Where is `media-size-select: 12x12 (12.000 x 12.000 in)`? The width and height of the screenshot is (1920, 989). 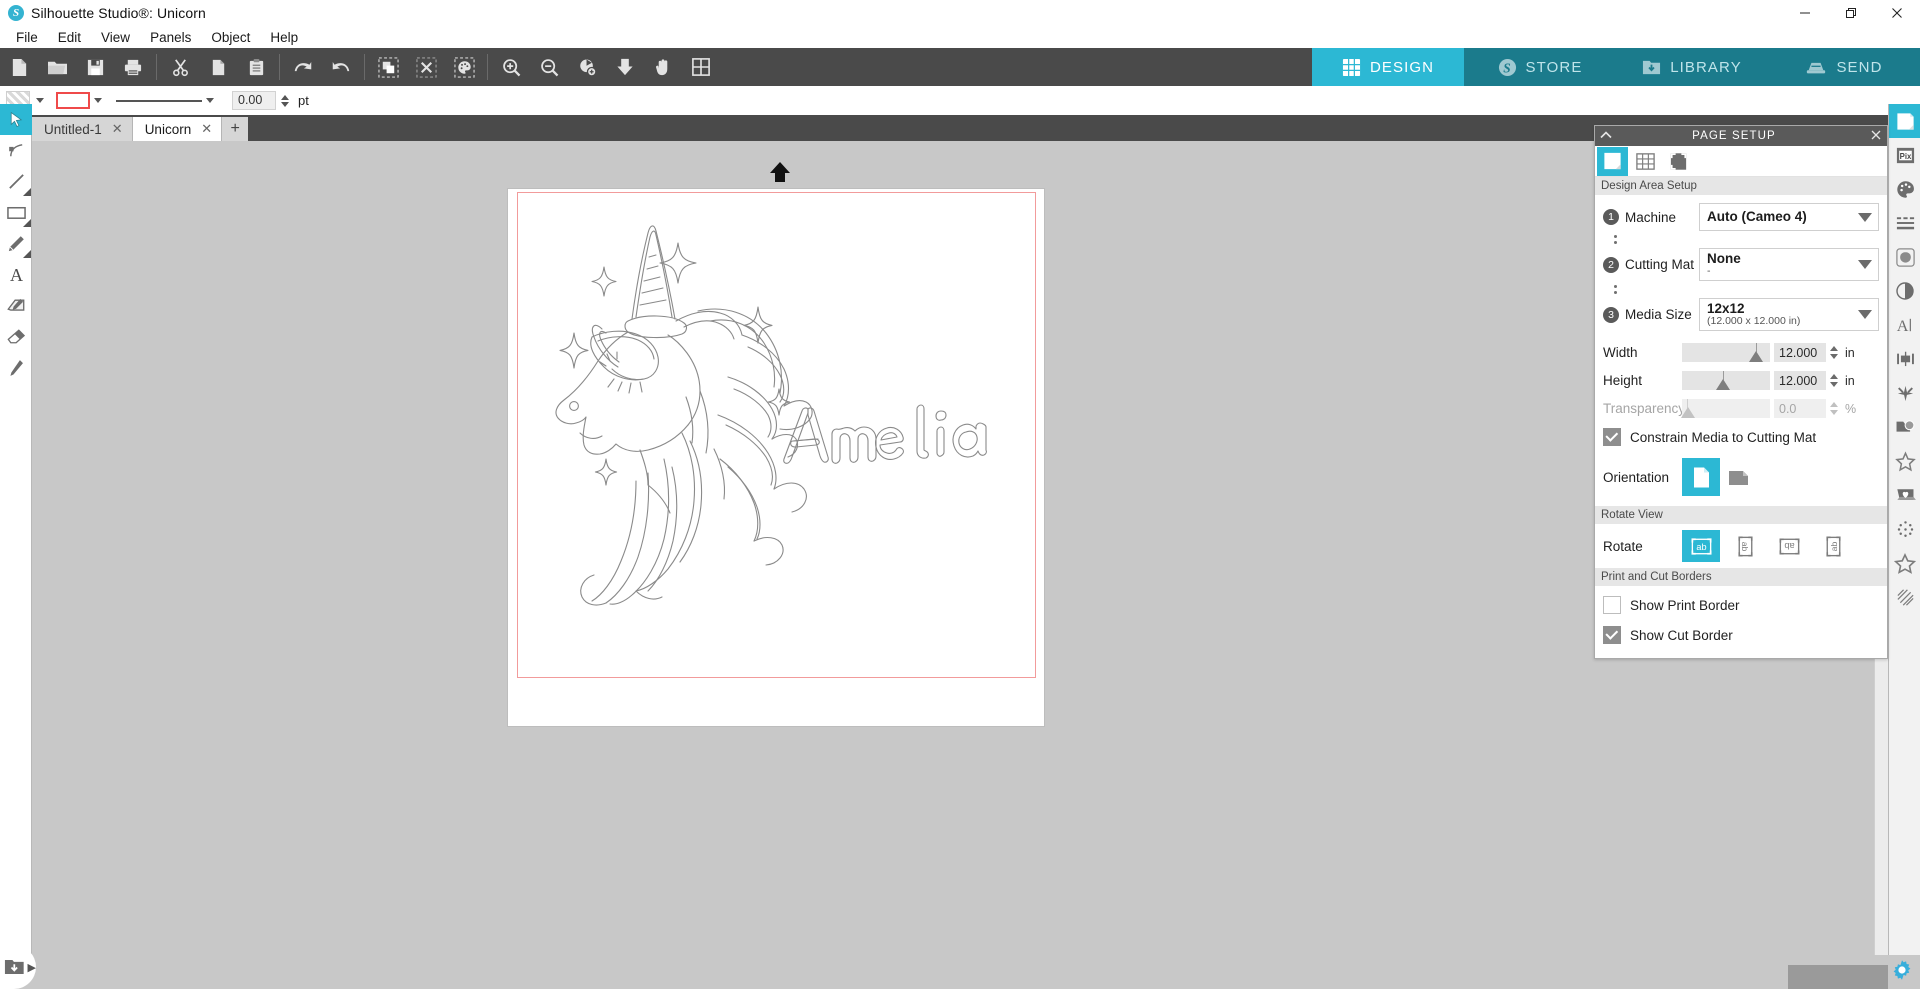 media-size-select: 12x12 (12.000 x 12.000 in) is located at coordinates (1789, 314).